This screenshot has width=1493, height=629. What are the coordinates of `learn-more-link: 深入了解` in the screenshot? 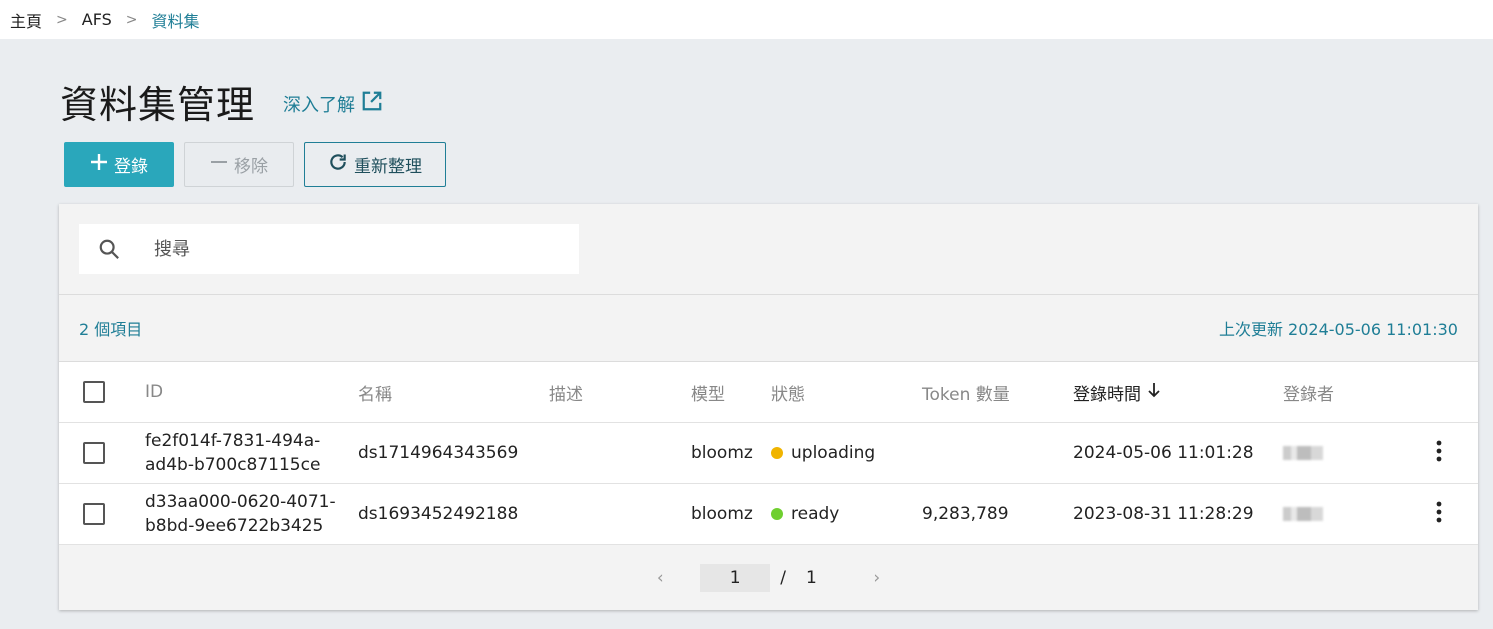 It's located at (333, 103).